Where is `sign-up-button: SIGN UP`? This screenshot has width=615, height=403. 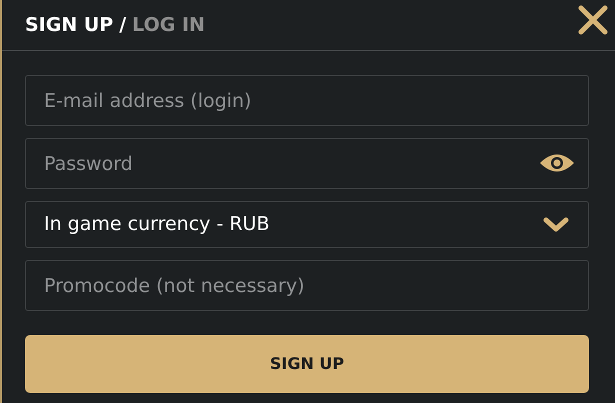 sign-up-button: SIGN UP is located at coordinates (307, 364).